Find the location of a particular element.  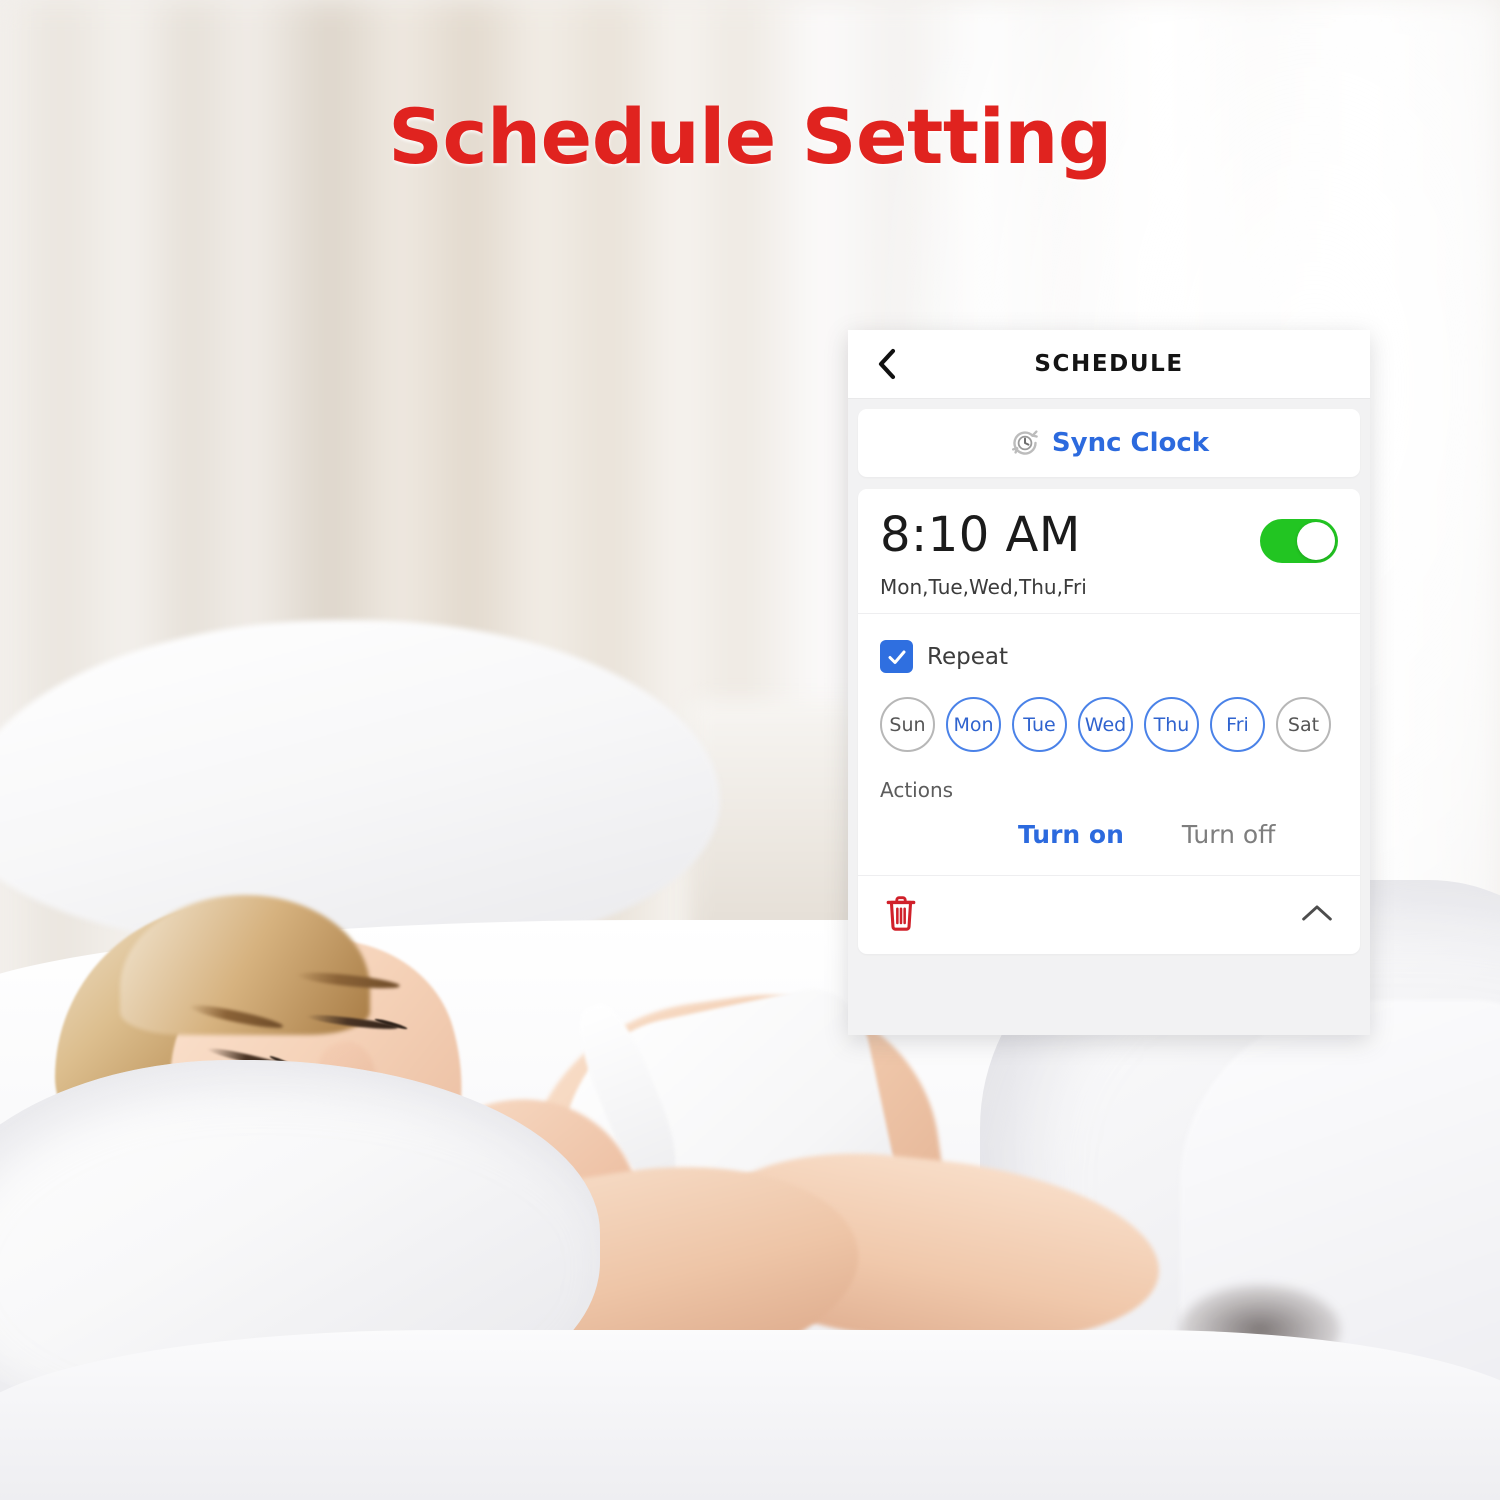

trash-icon is located at coordinates (901, 913).